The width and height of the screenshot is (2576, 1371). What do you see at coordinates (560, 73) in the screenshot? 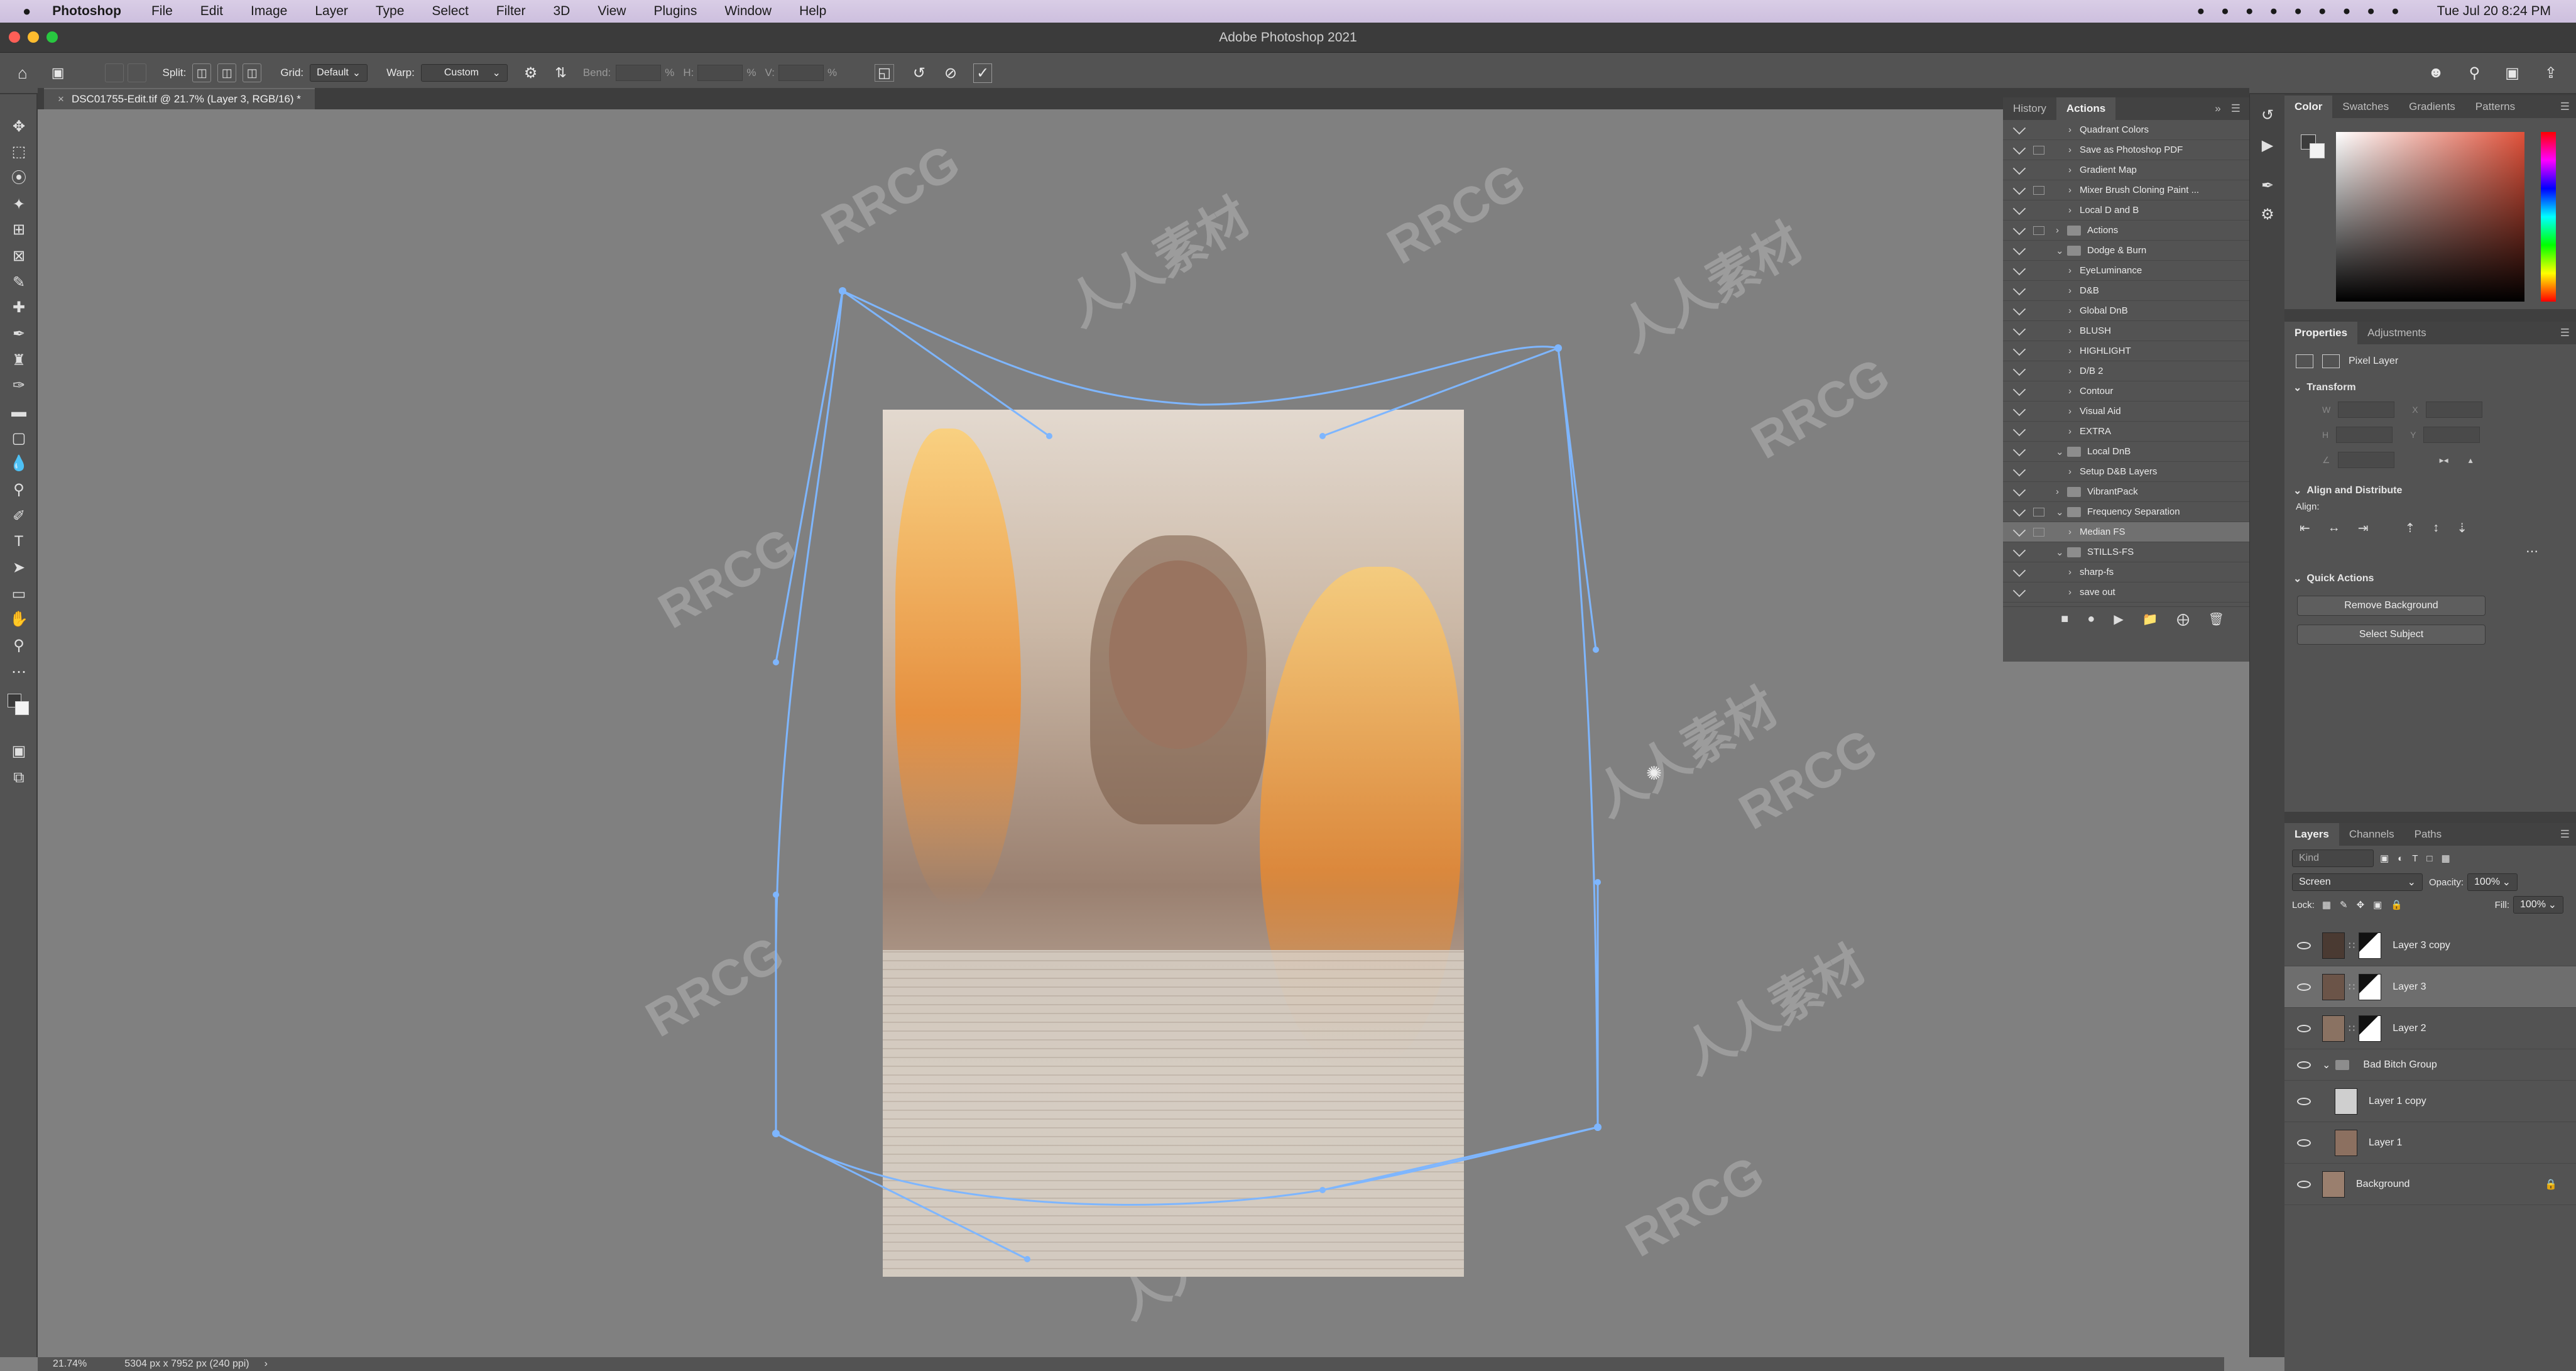
I see `warp-orientation-icon: ⇅` at bounding box center [560, 73].